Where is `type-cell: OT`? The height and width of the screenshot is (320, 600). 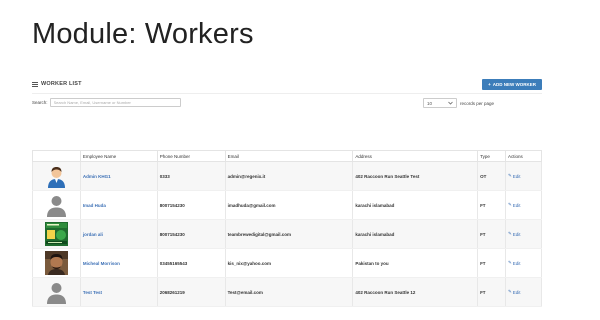 type-cell: OT is located at coordinates (492, 176).